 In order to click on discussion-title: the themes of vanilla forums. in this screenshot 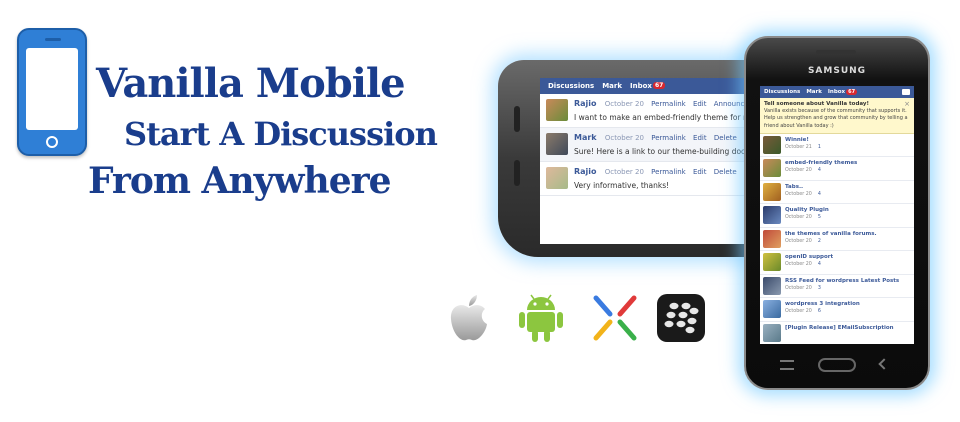, I will do `click(831, 234)`.